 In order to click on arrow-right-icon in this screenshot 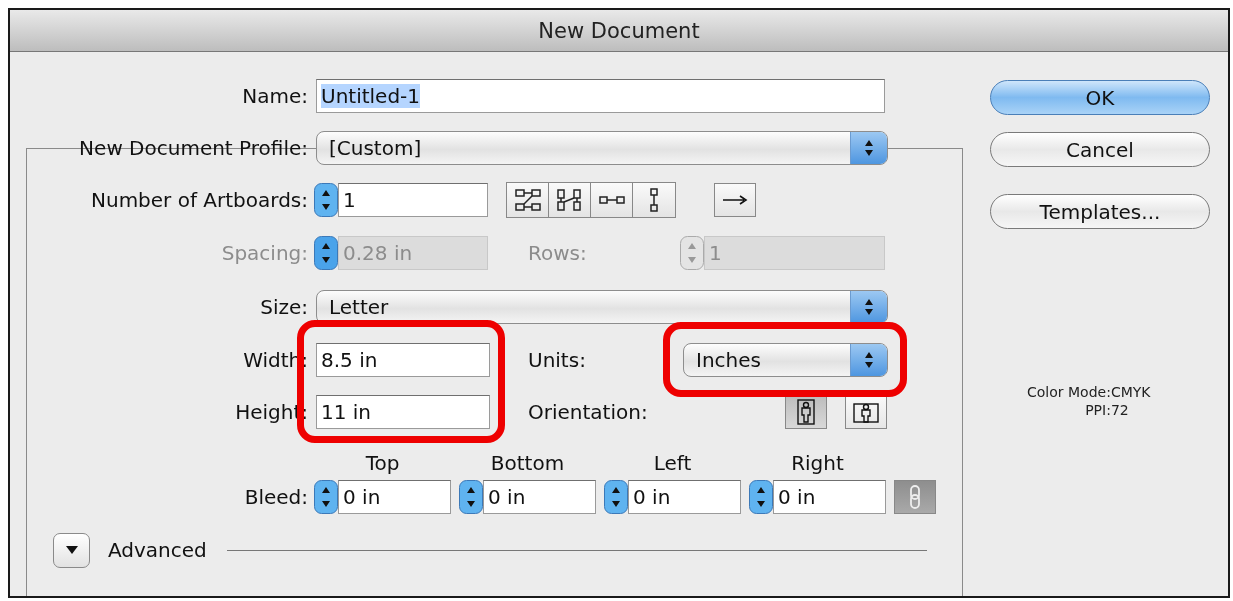, I will do `click(735, 200)`.